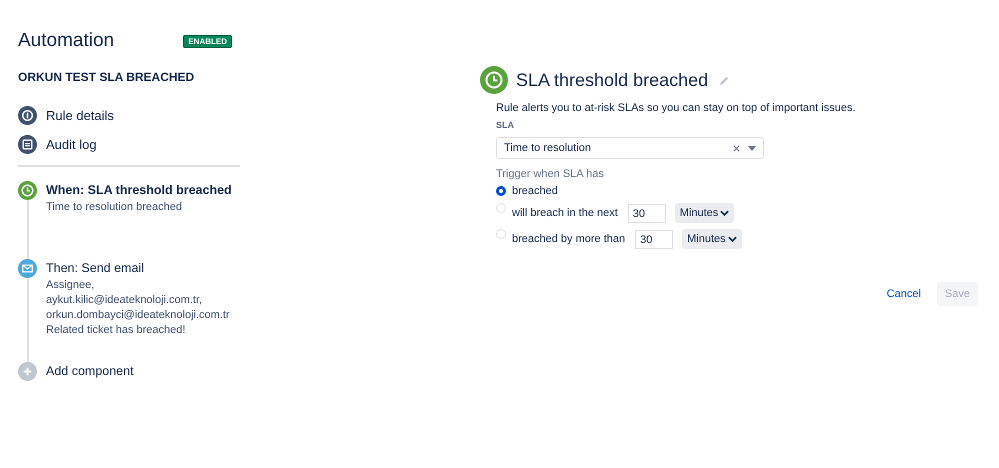  I want to click on caret-icon, so click(752, 148).